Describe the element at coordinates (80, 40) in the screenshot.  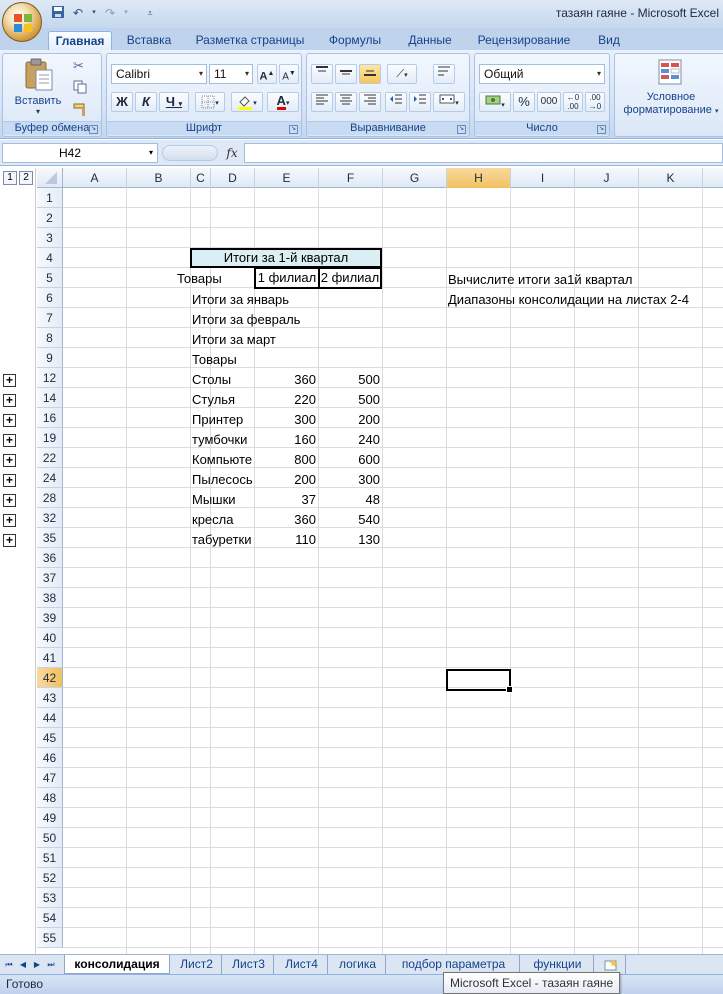
I see `tab-home: Главная` at that location.